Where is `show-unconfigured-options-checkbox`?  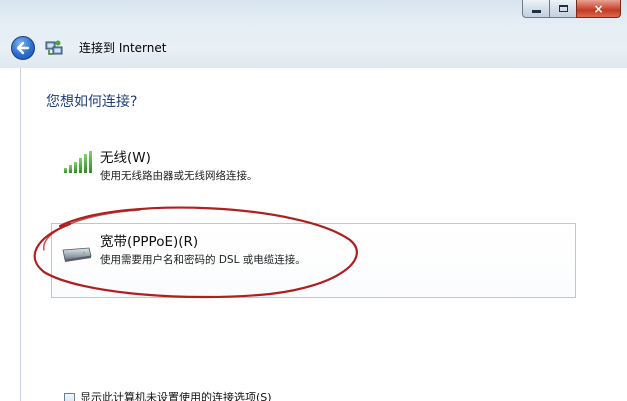
show-unconfigured-options-checkbox is located at coordinates (69, 397).